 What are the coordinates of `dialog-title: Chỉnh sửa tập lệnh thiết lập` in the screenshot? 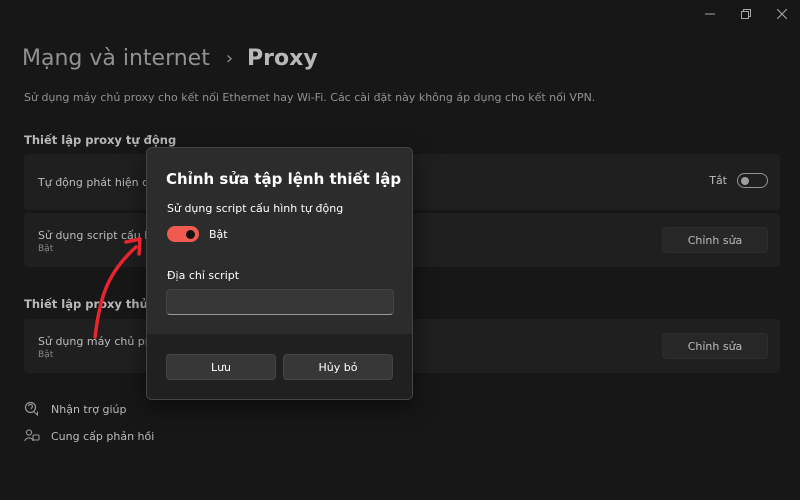 It's located at (284, 179).